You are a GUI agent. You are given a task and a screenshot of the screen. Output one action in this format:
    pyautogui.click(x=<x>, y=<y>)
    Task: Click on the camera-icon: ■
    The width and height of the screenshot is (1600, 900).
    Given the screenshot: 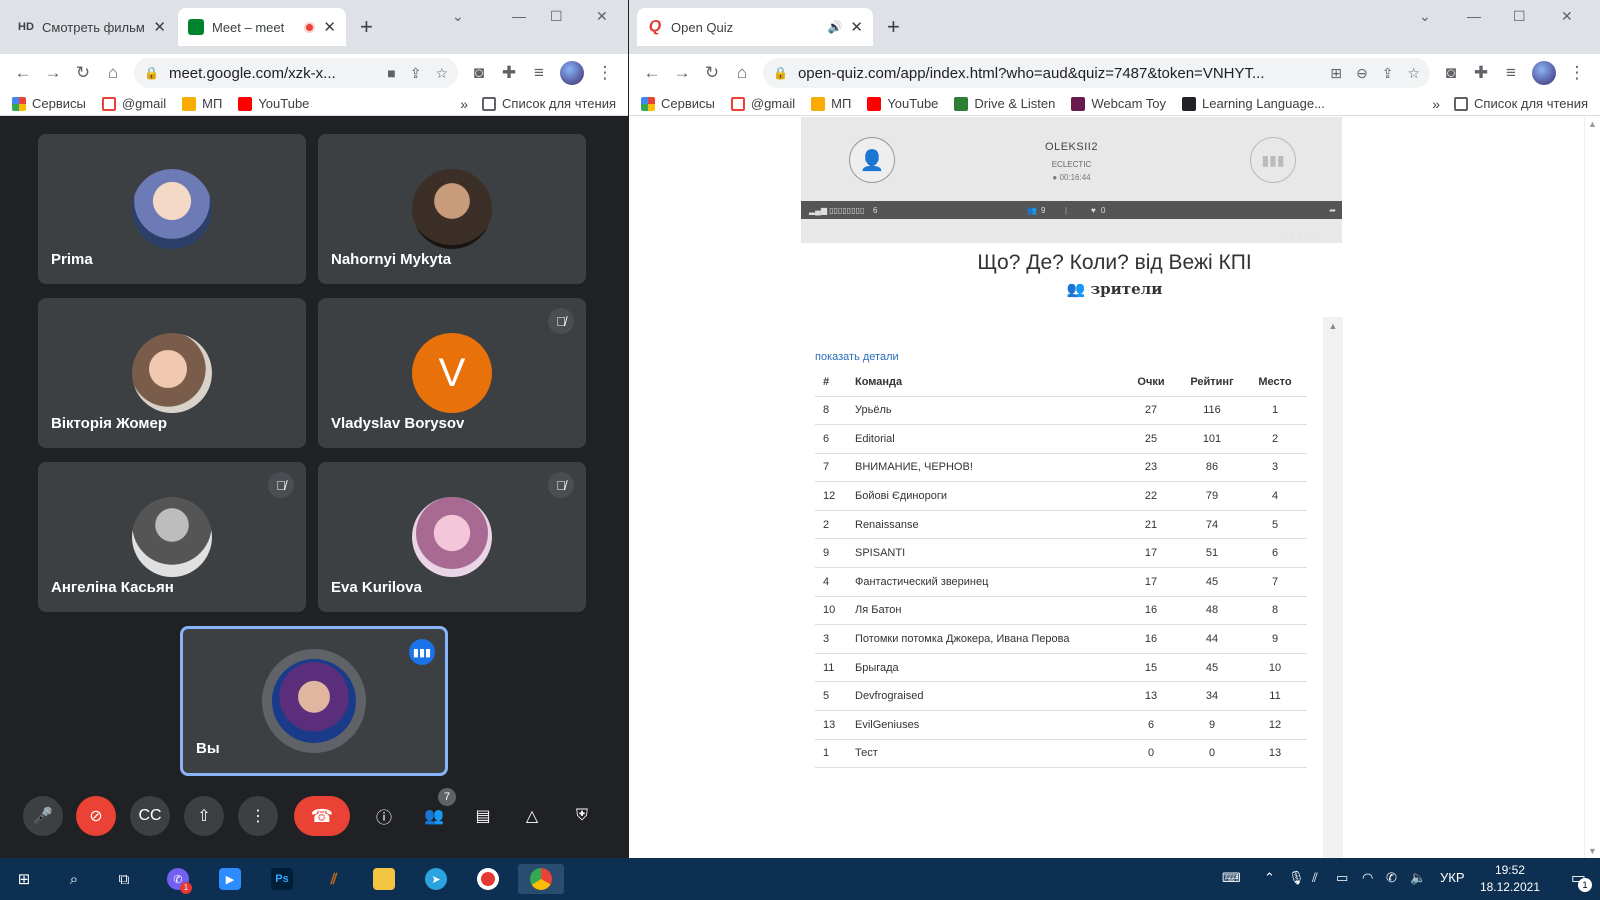 What is the action you would take?
    pyautogui.click(x=391, y=73)
    